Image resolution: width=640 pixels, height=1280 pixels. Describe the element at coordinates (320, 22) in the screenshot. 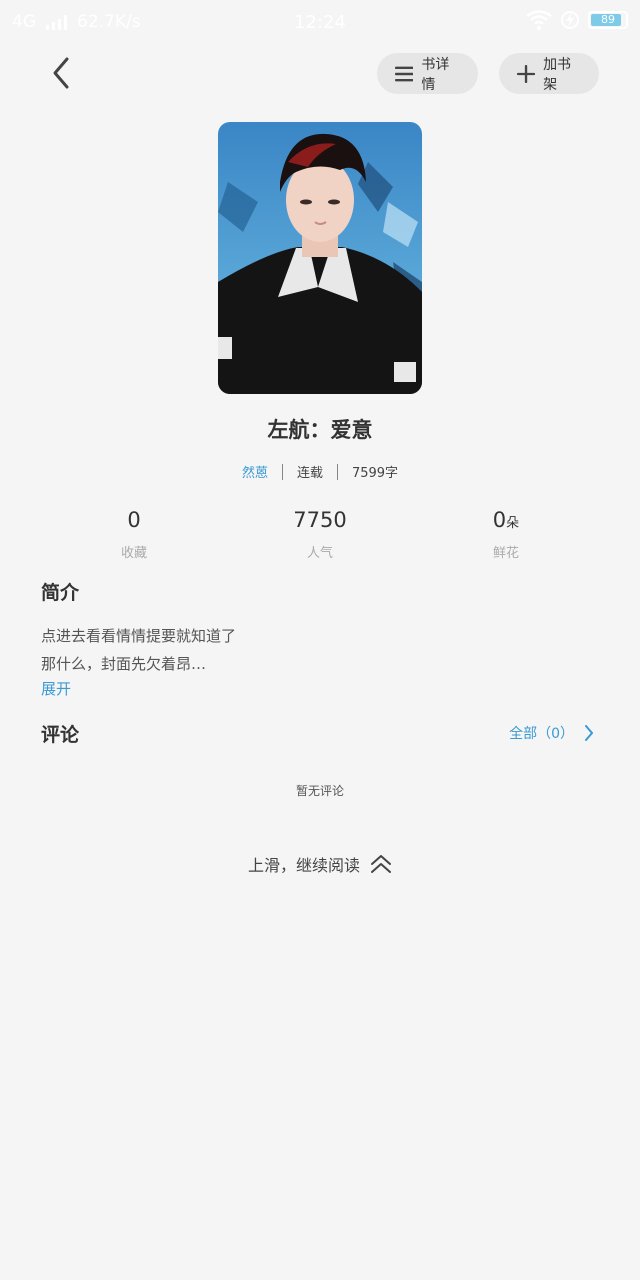

I see `status-bar: 4G 62.7K/s 12:24 89` at that location.